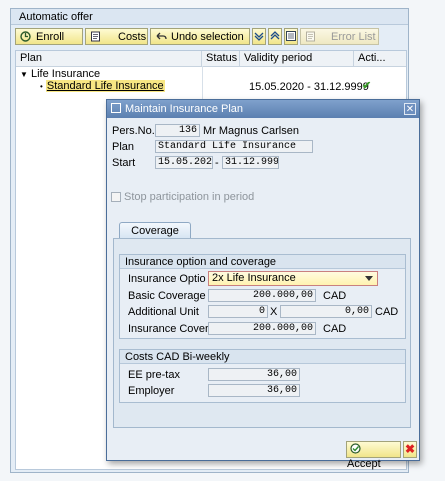 This screenshot has height=481, width=445. What do you see at coordinates (262, 357) in the screenshot?
I see `group-title-costs: Costs CAD Bi-weekly` at bounding box center [262, 357].